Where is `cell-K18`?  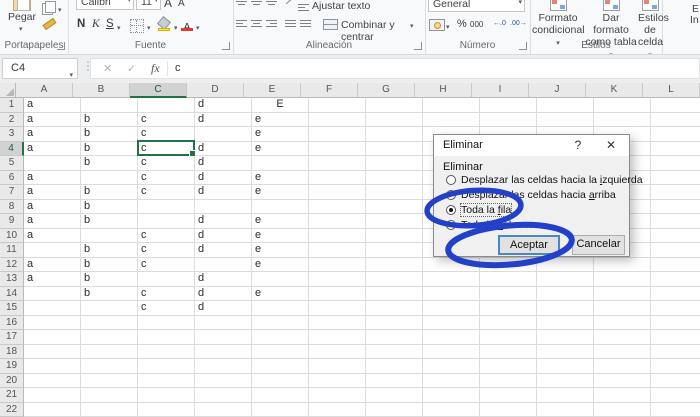 cell-K18 is located at coordinates (622, 351).